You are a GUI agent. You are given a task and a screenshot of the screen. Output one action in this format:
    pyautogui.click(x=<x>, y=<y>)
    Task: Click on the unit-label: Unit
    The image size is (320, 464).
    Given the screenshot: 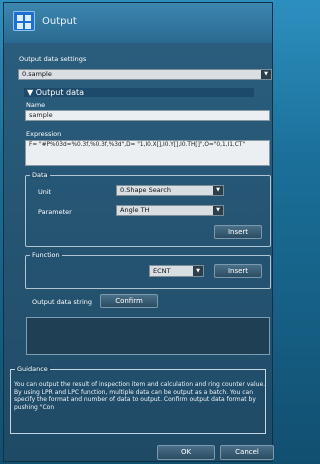 What is the action you would take?
    pyautogui.click(x=45, y=192)
    